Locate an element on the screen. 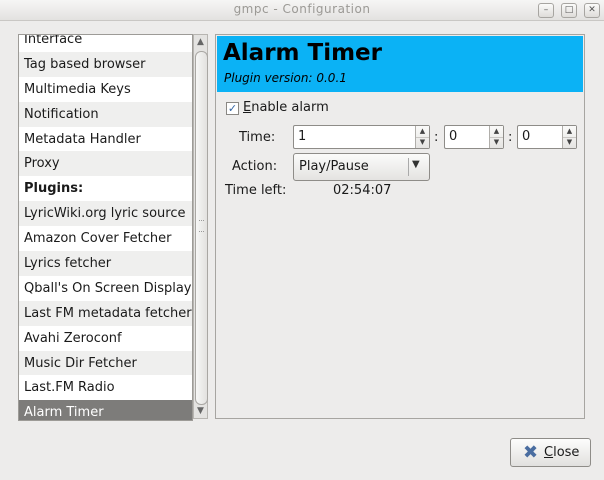 This screenshot has height=480, width=604. minutes-spinner: 0 ▲ ▼ is located at coordinates (474, 137).